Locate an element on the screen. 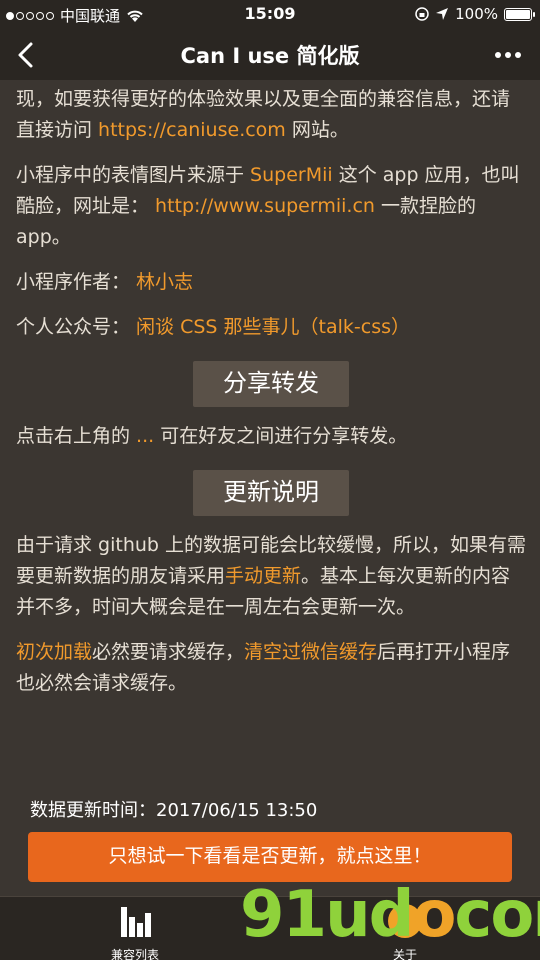 The height and width of the screenshot is (960, 540). author-link: 林小志 is located at coordinates (164, 282).